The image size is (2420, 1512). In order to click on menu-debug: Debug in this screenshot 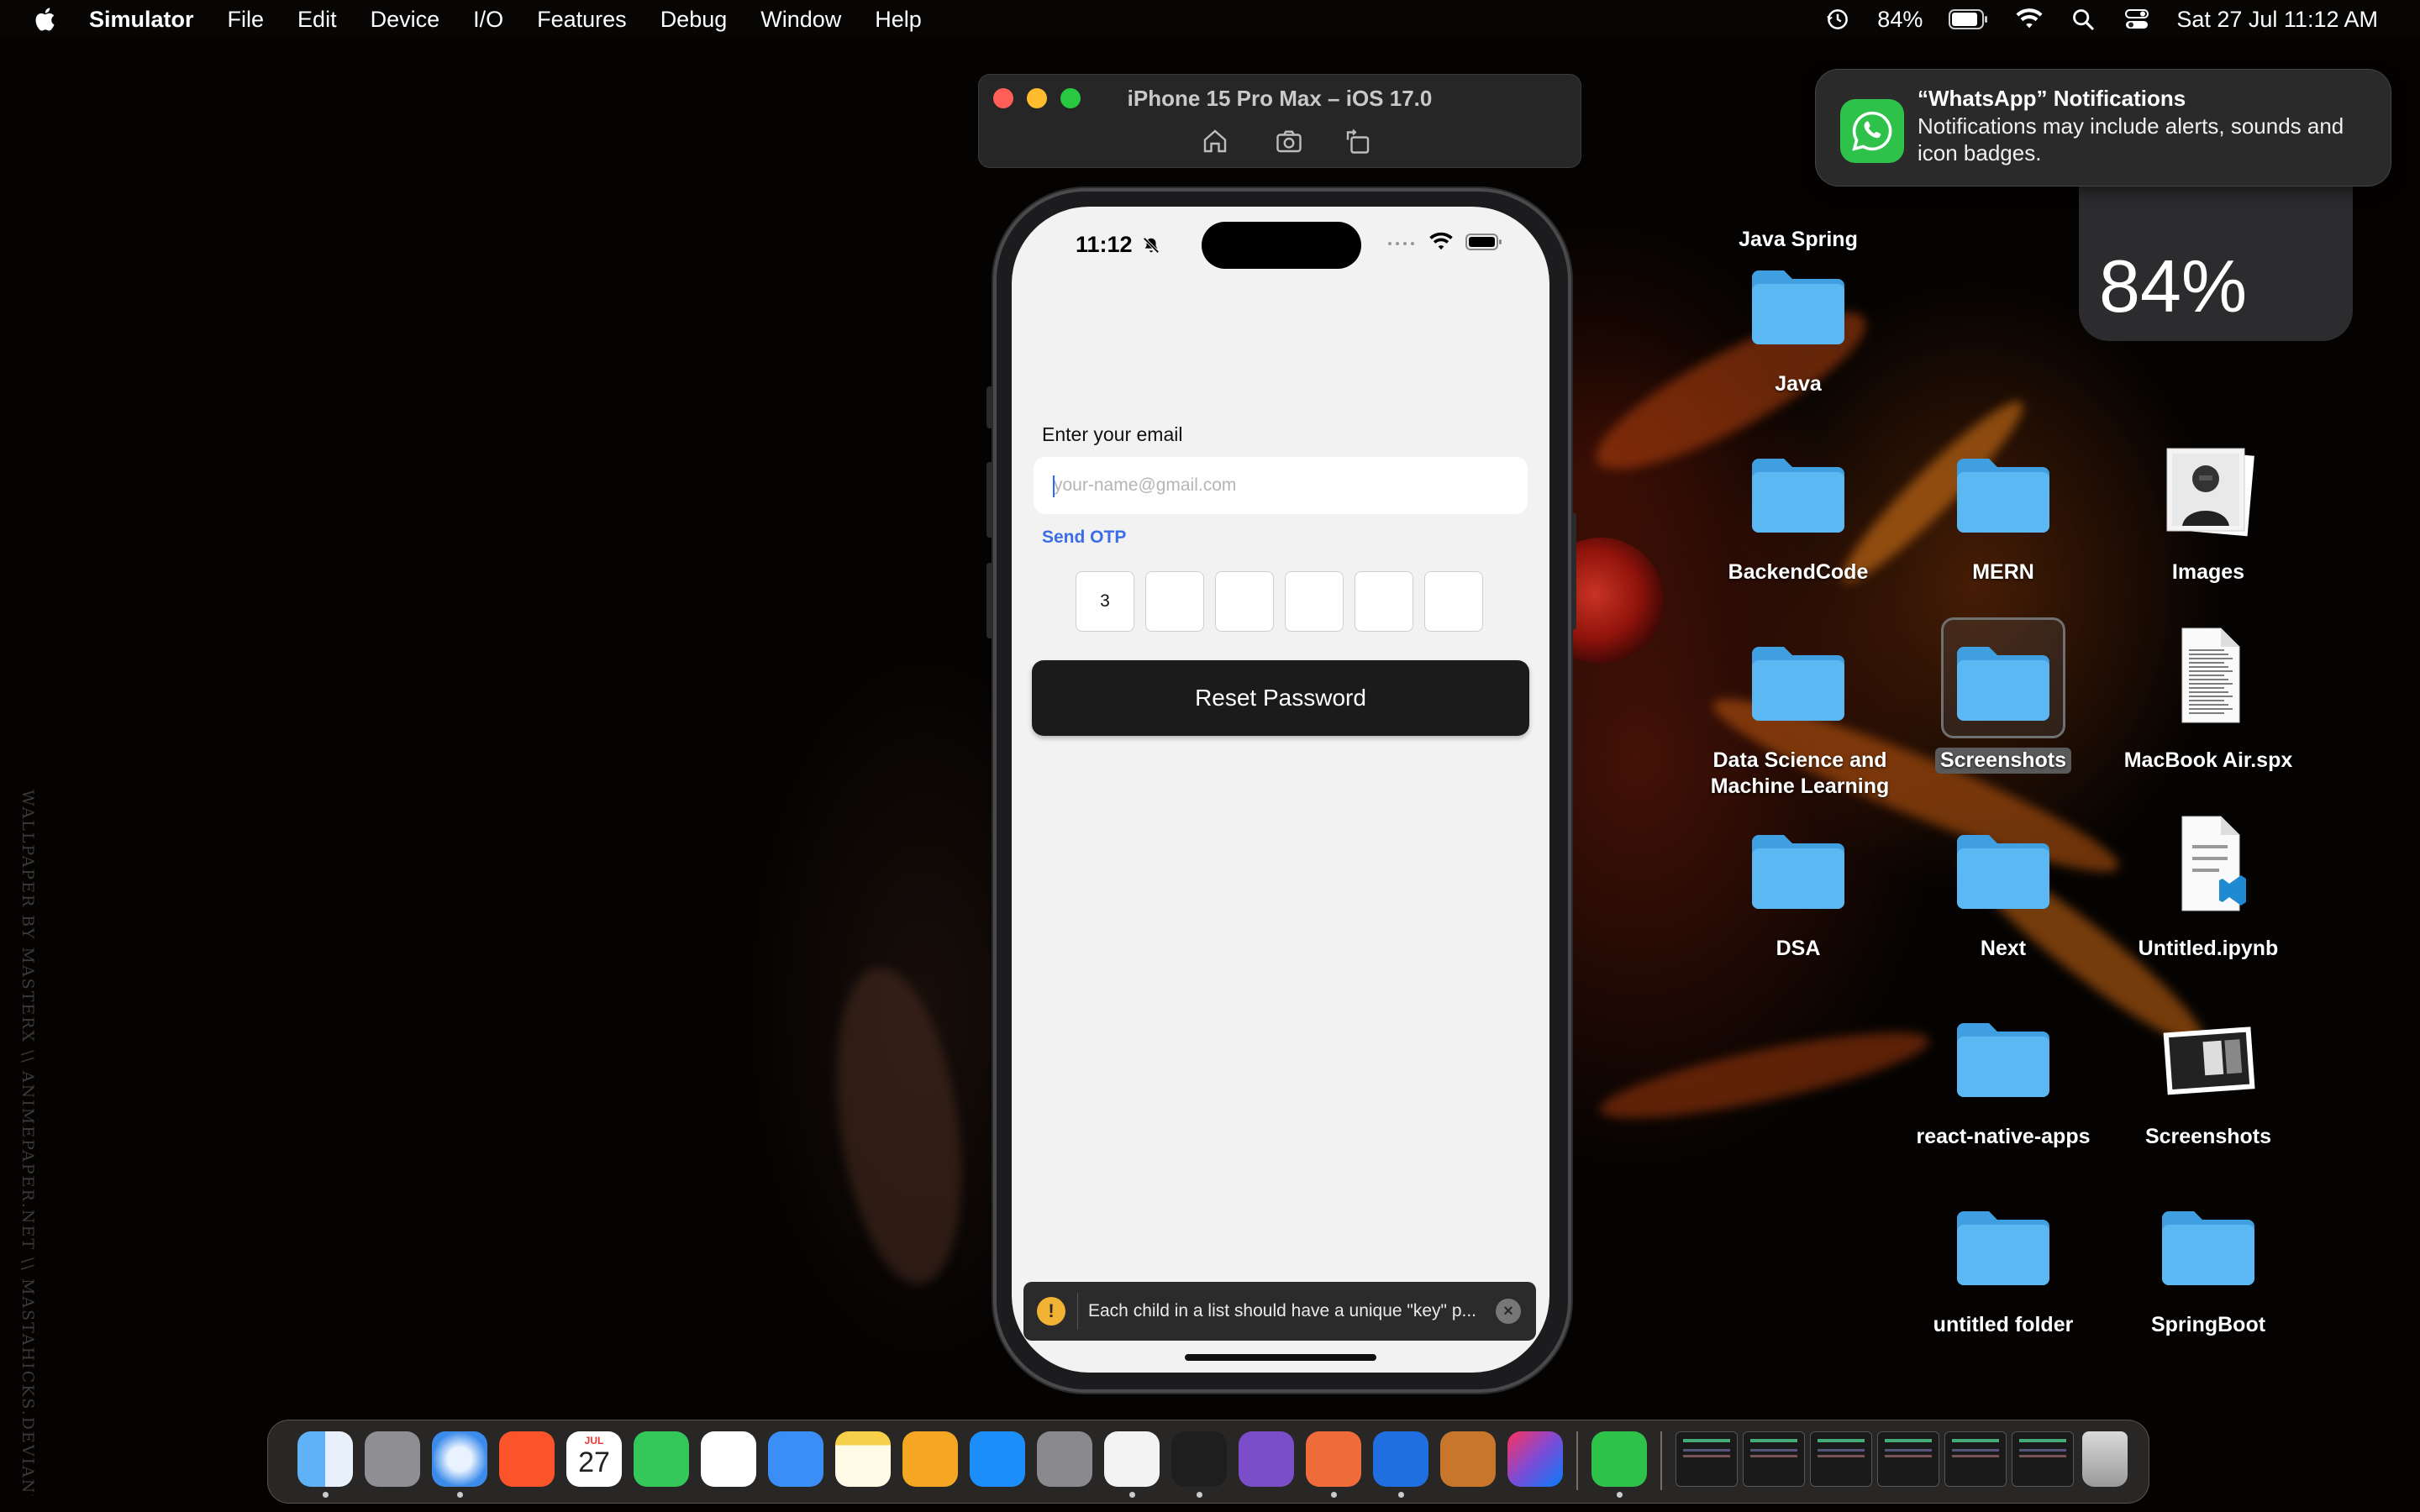, I will do `click(694, 20)`.